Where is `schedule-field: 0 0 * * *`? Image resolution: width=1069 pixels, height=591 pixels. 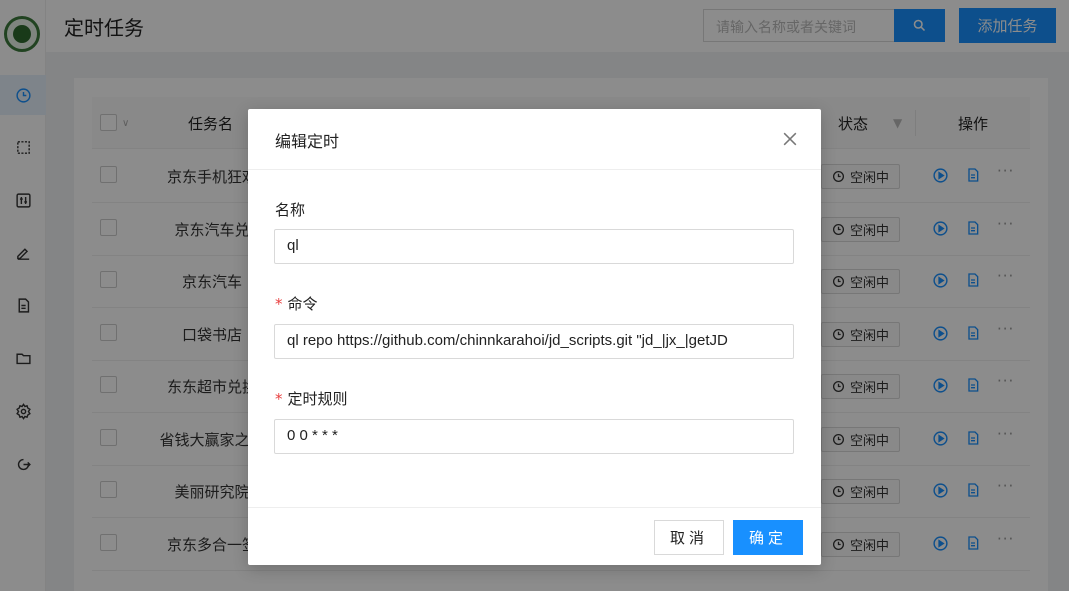
schedule-field: 0 0 * * * is located at coordinates (534, 436).